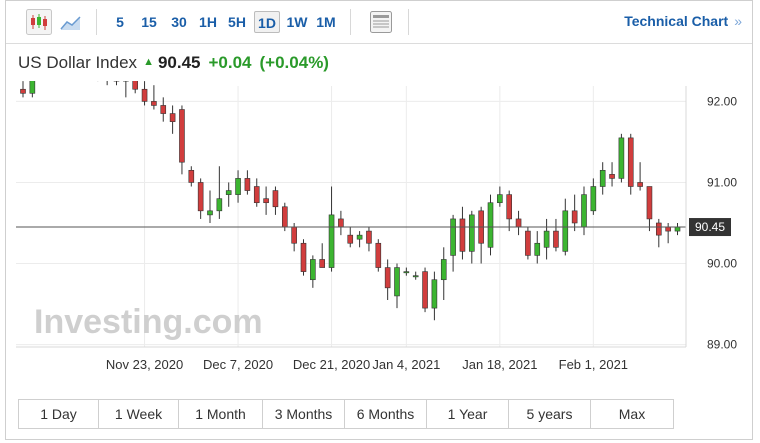  I want to click on technical-chart-link: Technical Chart », so click(683, 21).